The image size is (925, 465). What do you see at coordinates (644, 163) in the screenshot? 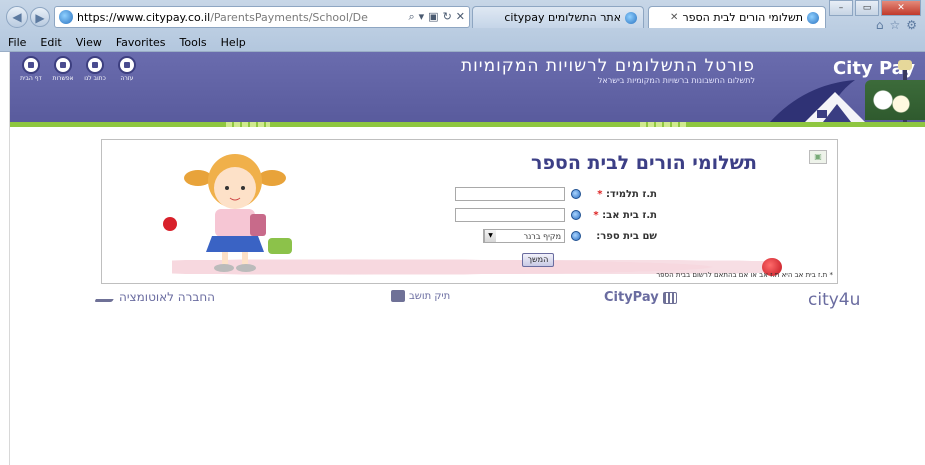
I see `form-title: תשלומי הורים לבית הספר` at bounding box center [644, 163].